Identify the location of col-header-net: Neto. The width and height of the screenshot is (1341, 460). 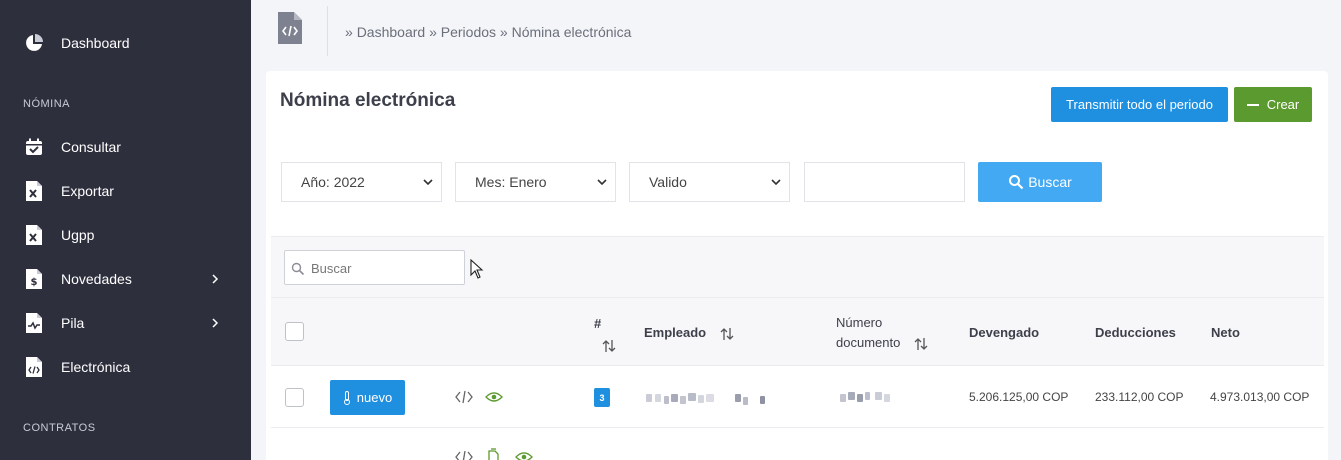
(1225, 332).